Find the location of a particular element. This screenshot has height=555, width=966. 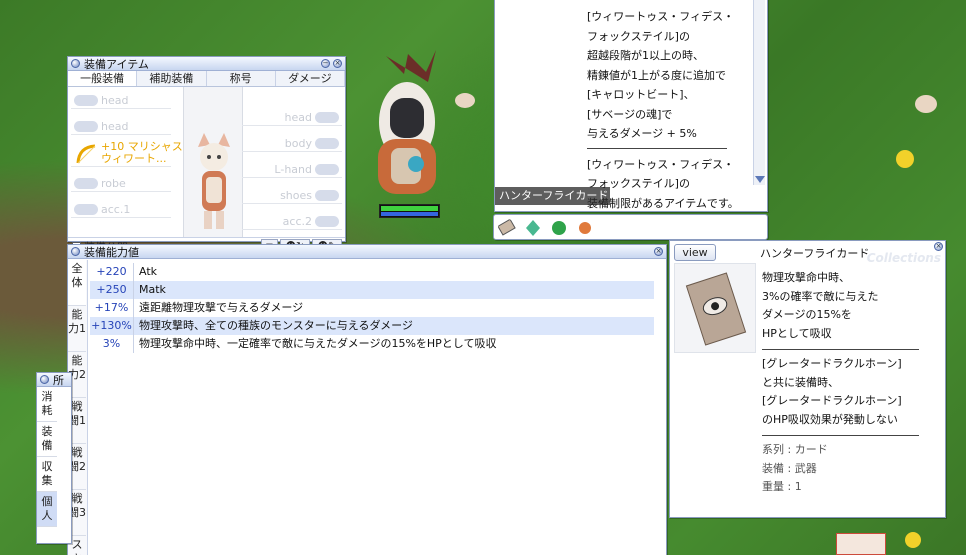

tab-ability1: 能力1 is located at coordinates (77, 329).